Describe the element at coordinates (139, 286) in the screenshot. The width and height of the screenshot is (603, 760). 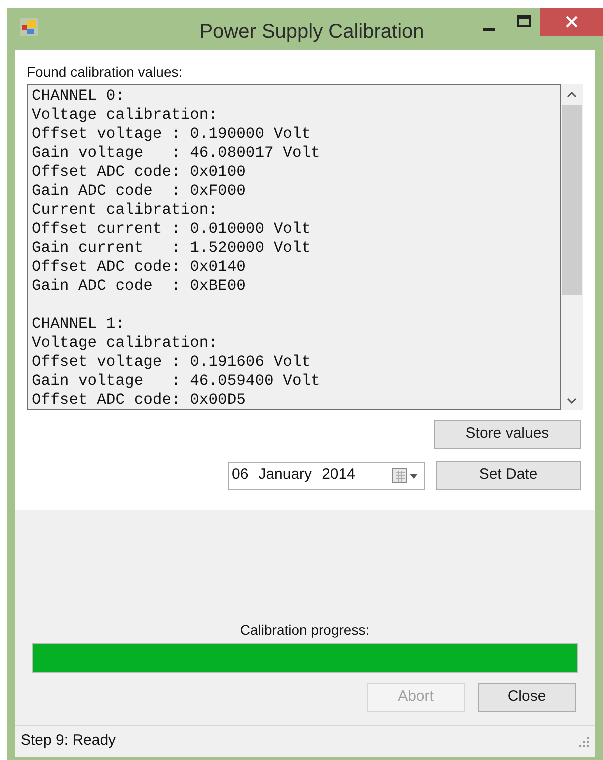
I see `text-line: Gain ADC code : 0xBE00` at that location.